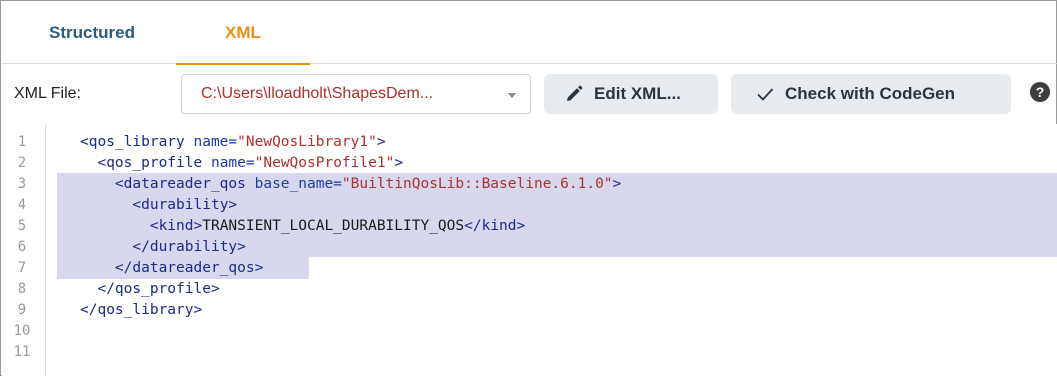  What do you see at coordinates (150, 163) in the screenshot?
I see `xml-tag: <qos_profile` at bounding box center [150, 163].